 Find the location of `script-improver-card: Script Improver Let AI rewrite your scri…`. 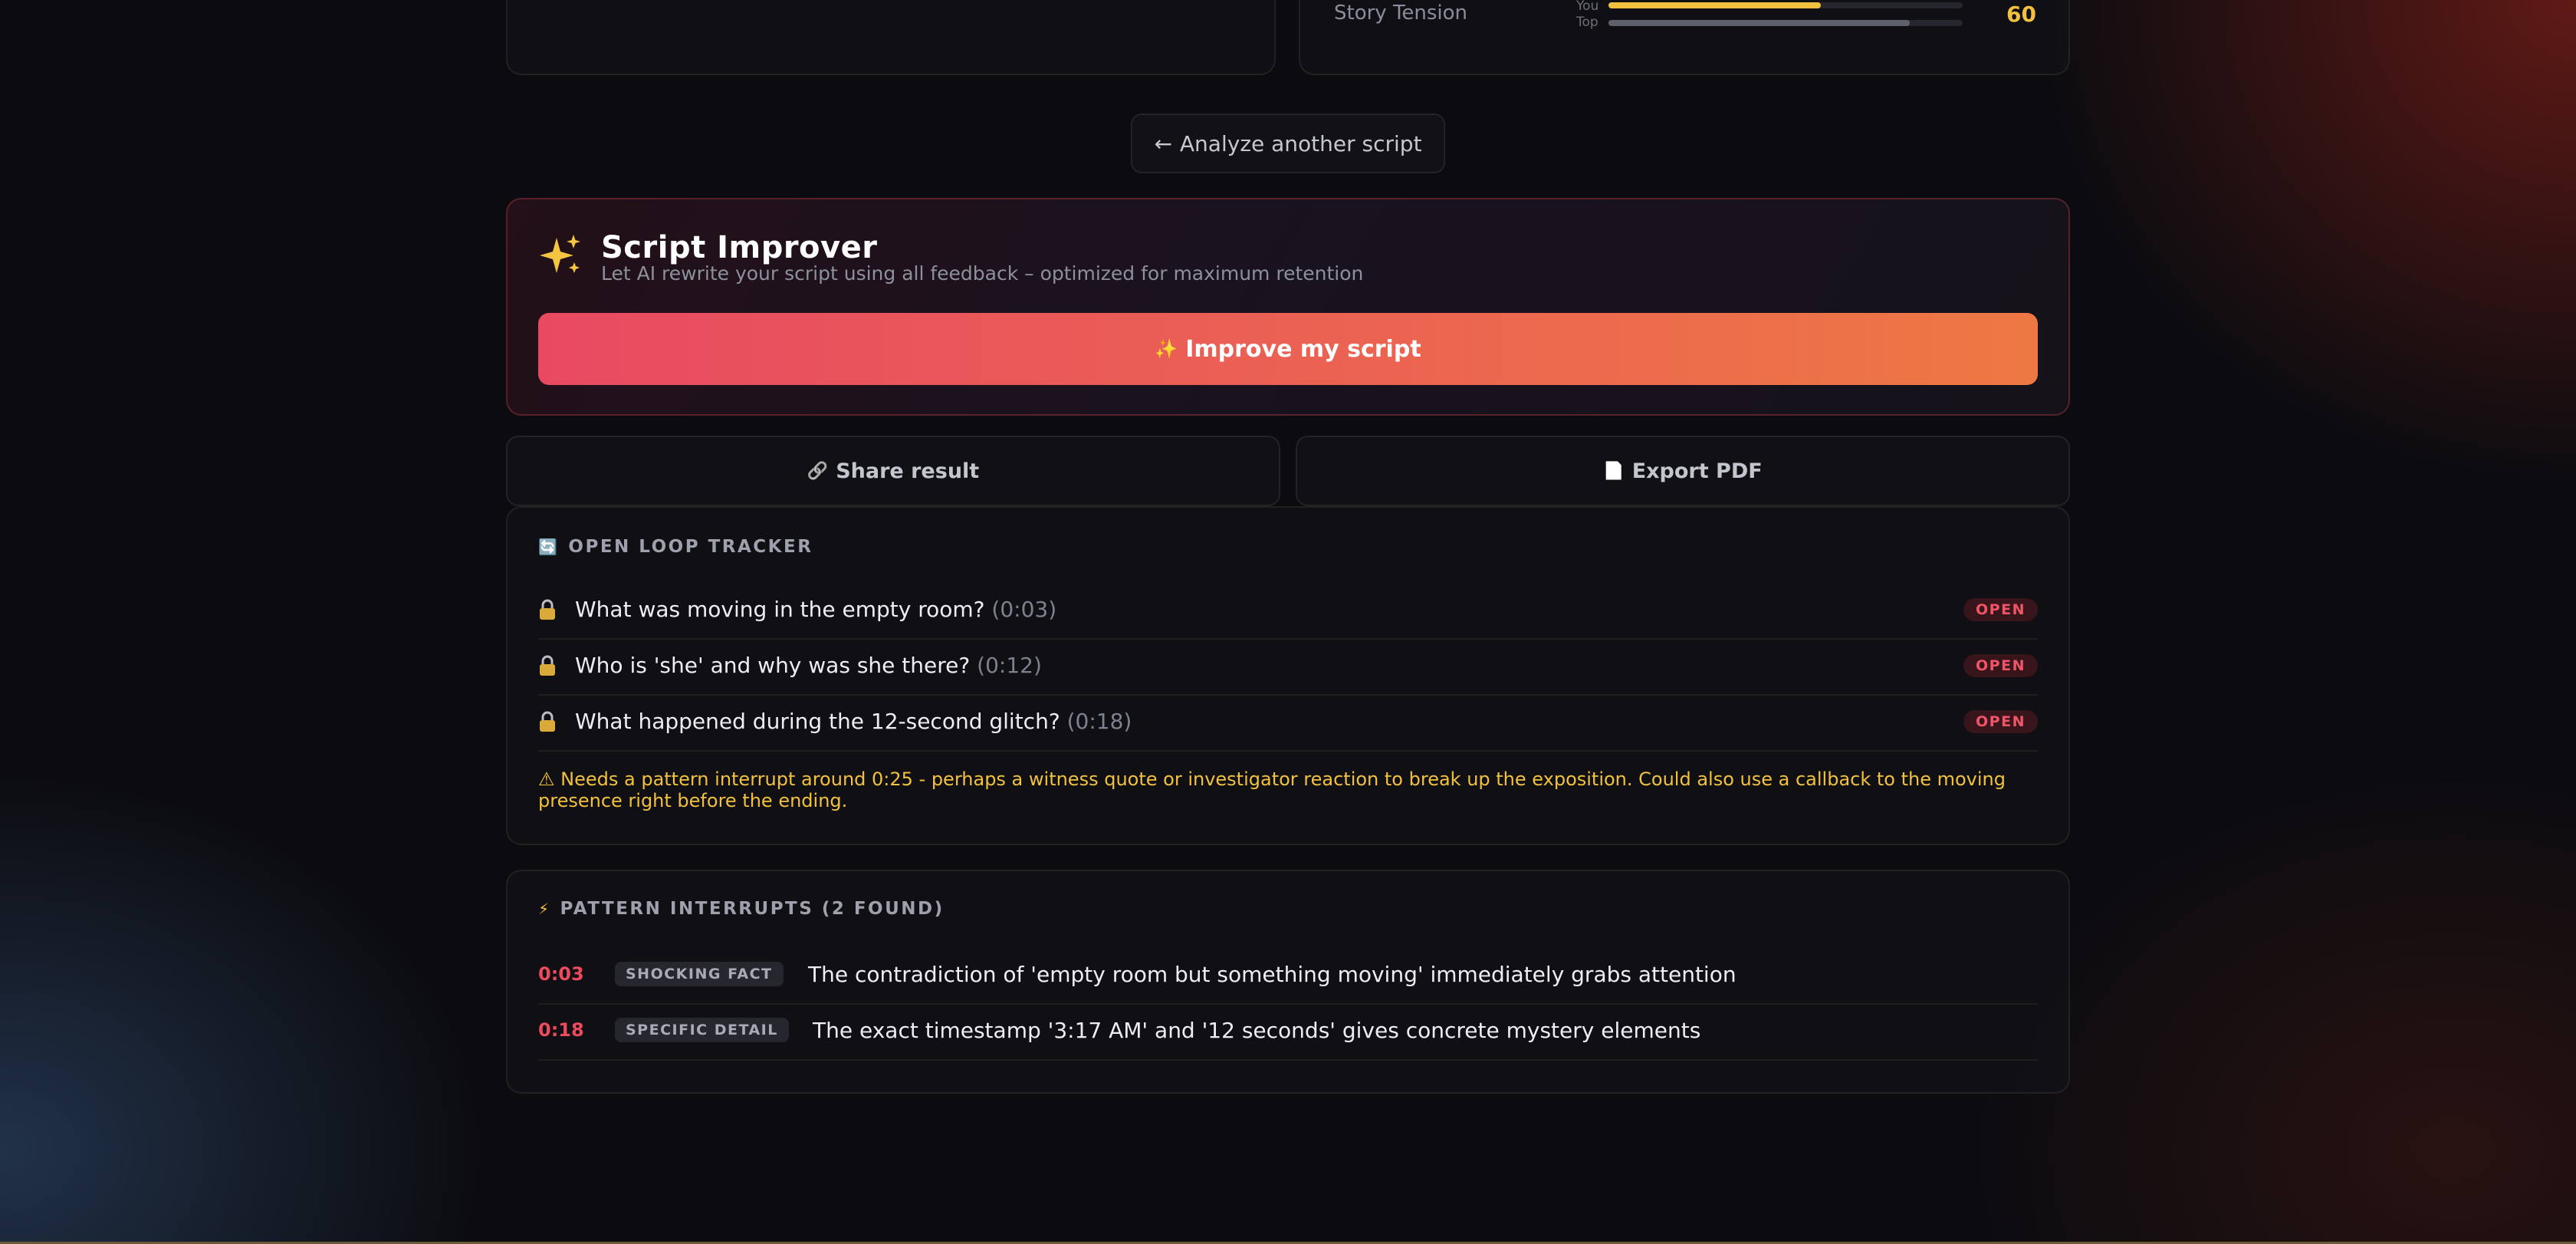

script-improver-card: Script Improver Let AI rewrite your scri… is located at coordinates (1288, 307).